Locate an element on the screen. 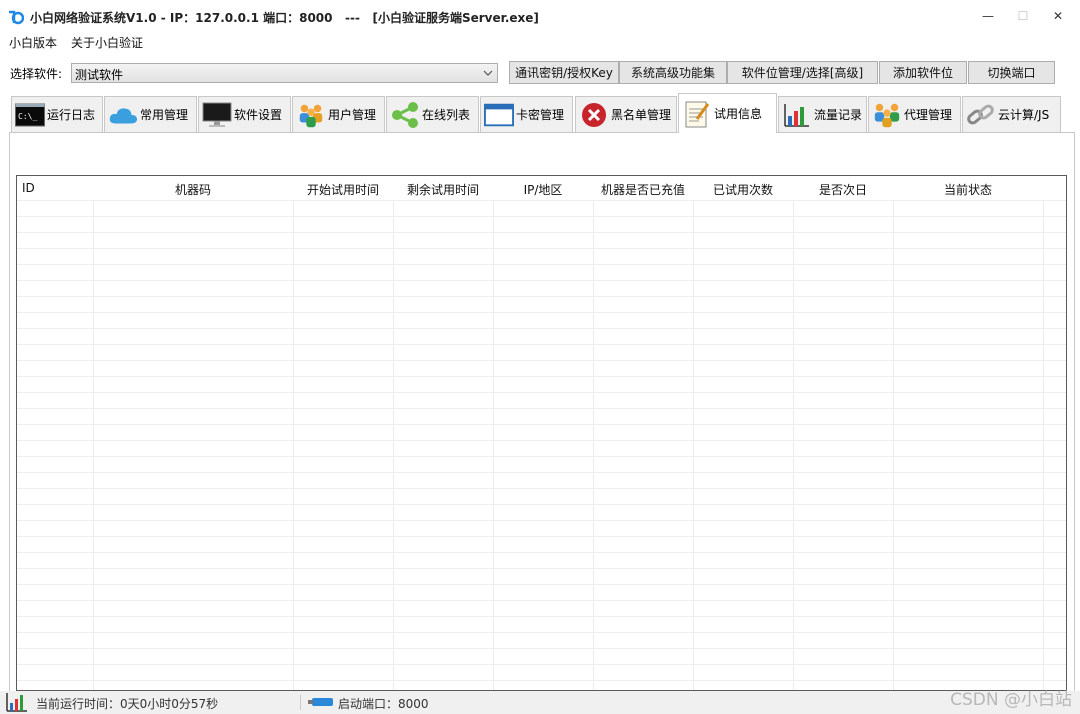 The image size is (1080, 714). menu-item-version: 小白版本 is located at coordinates (33, 42).